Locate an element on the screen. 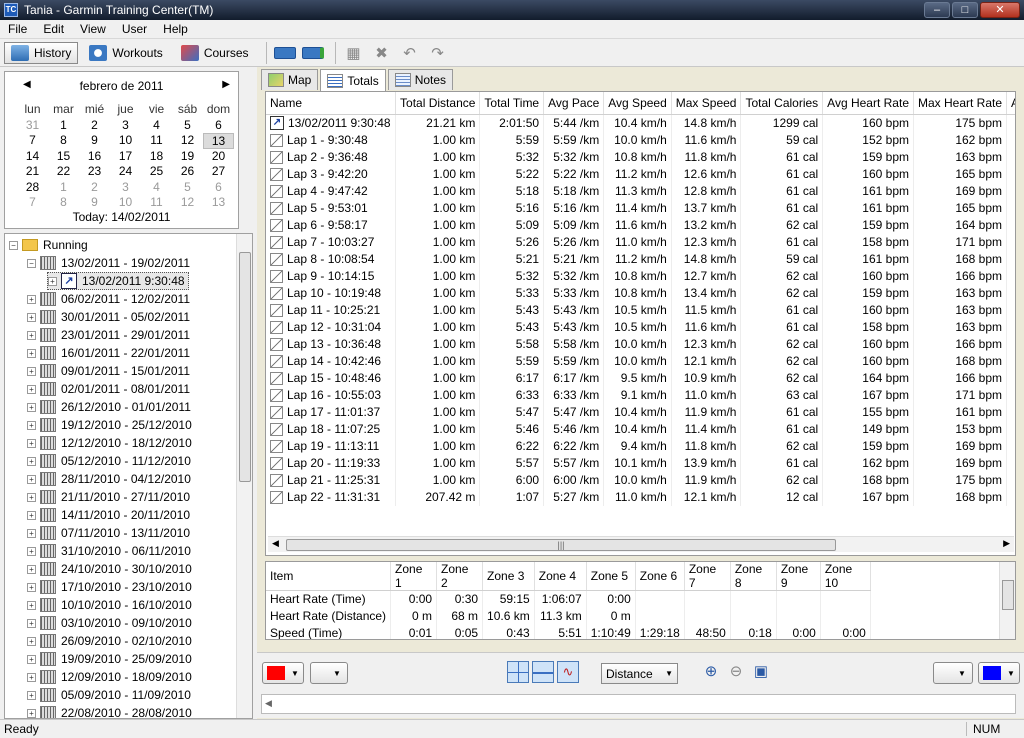 The height and width of the screenshot is (738, 1024). calendar-day: 10 is located at coordinates (125, 141).